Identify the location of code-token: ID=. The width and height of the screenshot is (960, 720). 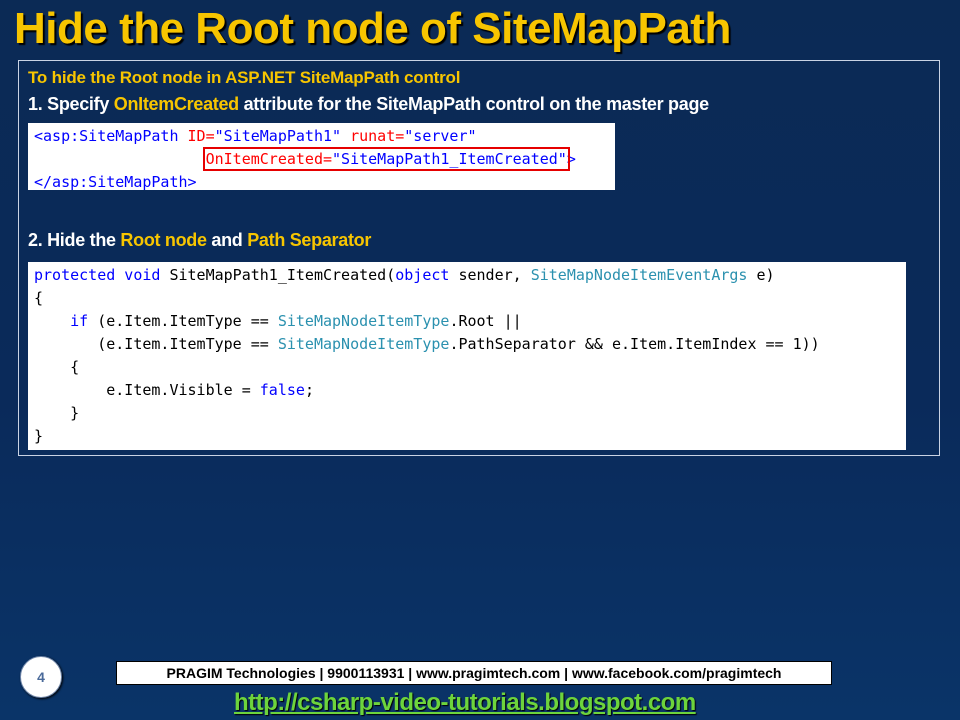
(196, 136).